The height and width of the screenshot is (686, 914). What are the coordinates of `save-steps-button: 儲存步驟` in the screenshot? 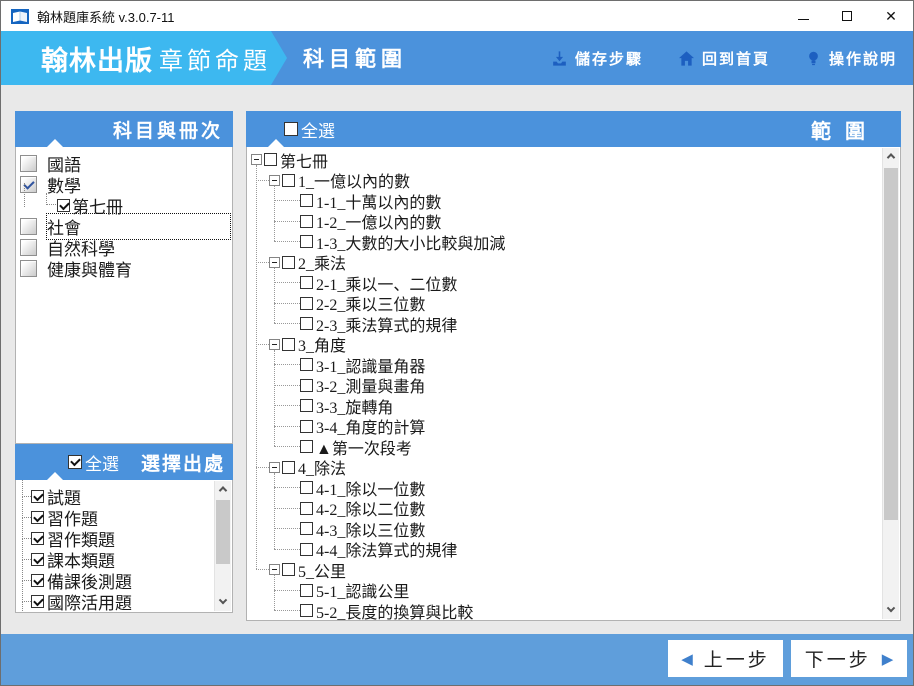 It's located at (596, 58).